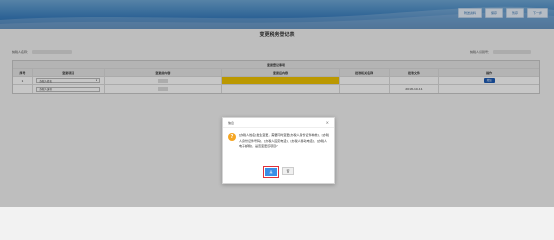  I want to click on dialog-title: 信息, so click(231, 122).